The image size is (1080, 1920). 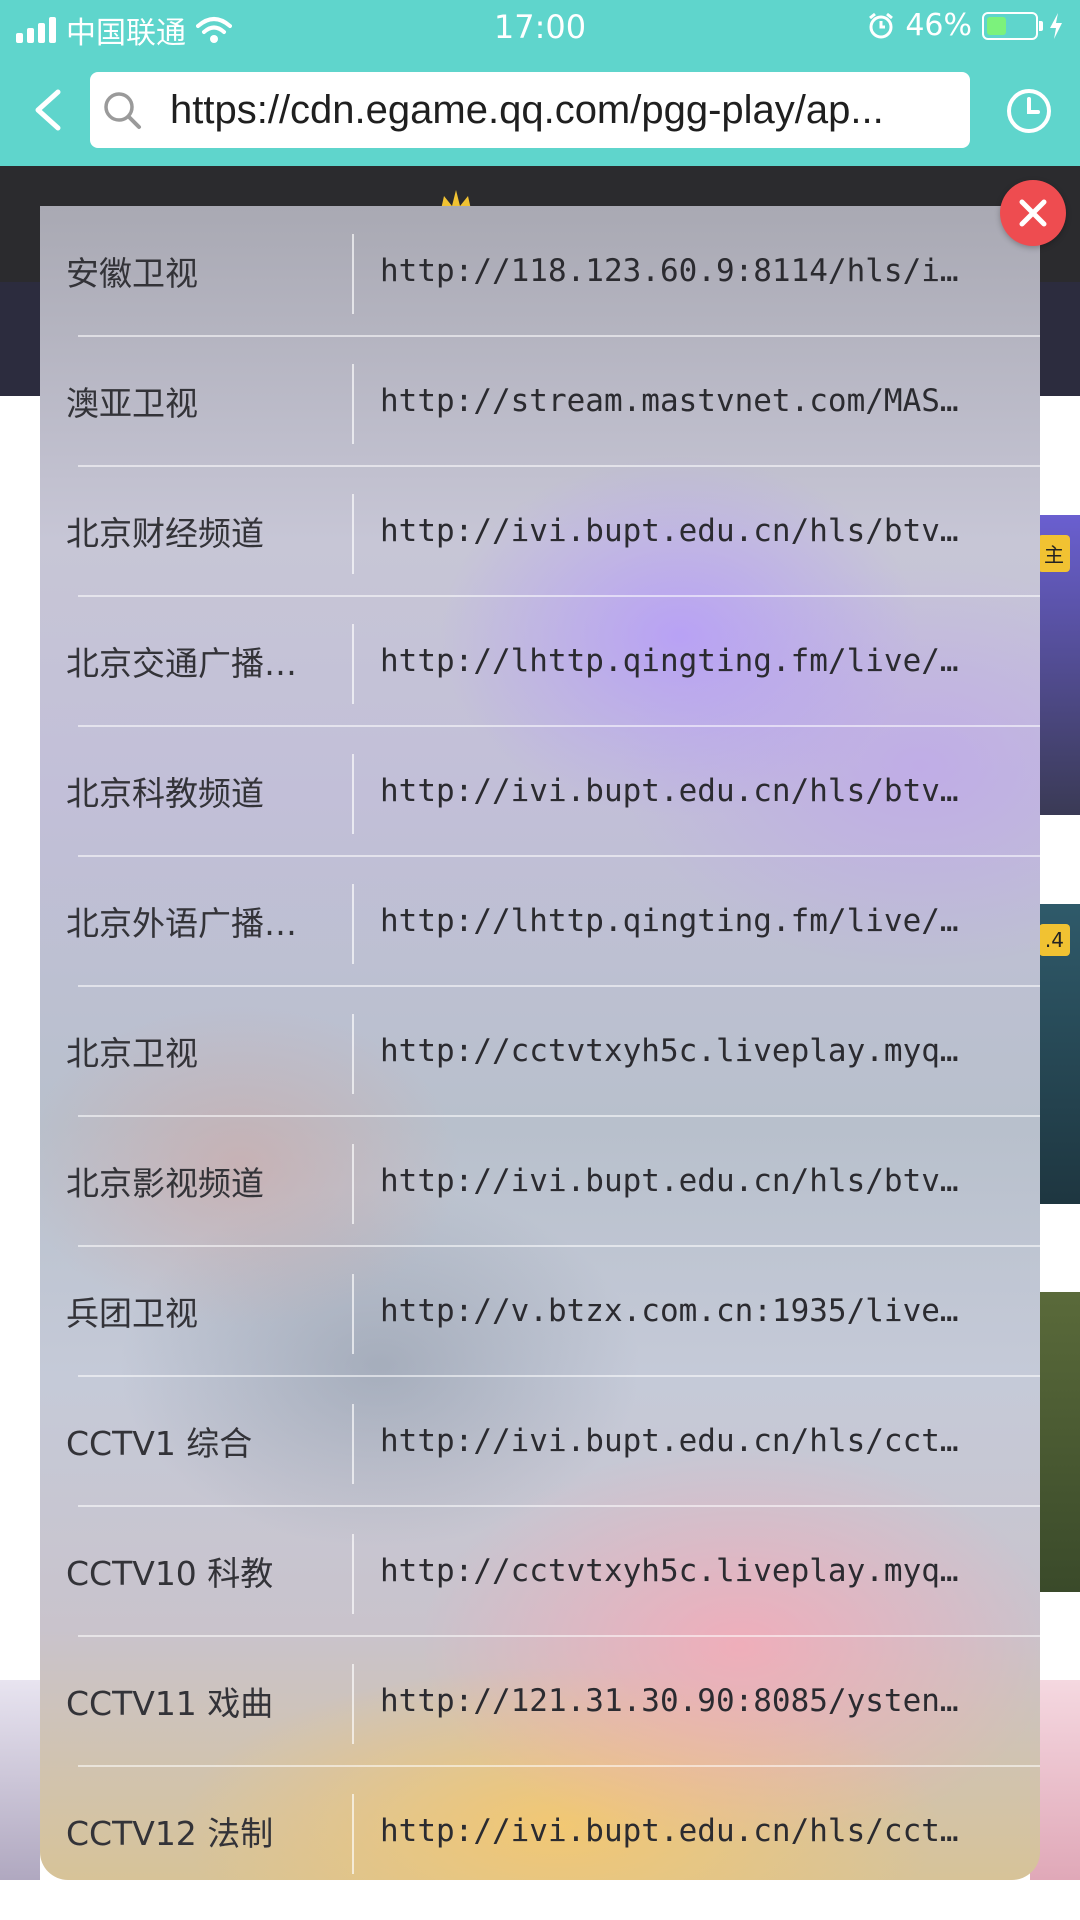 What do you see at coordinates (132, 1053) in the screenshot?
I see `channel-name: 北京卫视` at bounding box center [132, 1053].